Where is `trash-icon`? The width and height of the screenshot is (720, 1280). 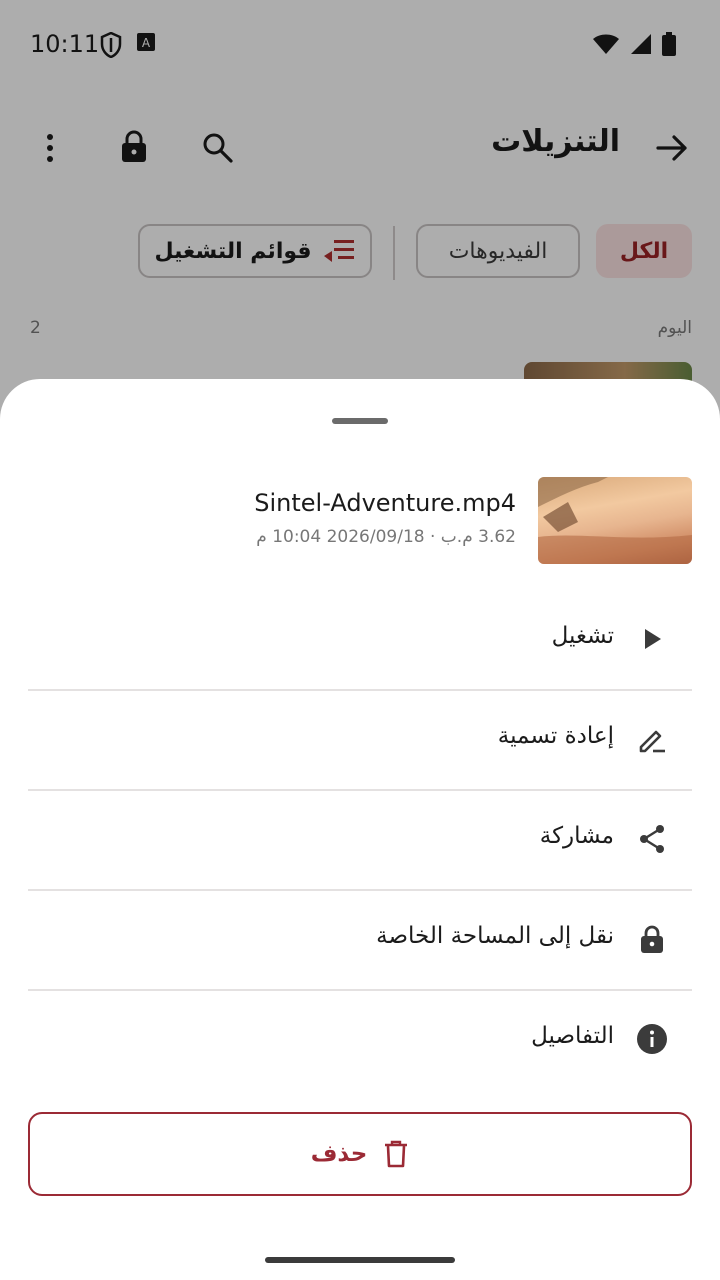
trash-icon is located at coordinates (396, 1154).